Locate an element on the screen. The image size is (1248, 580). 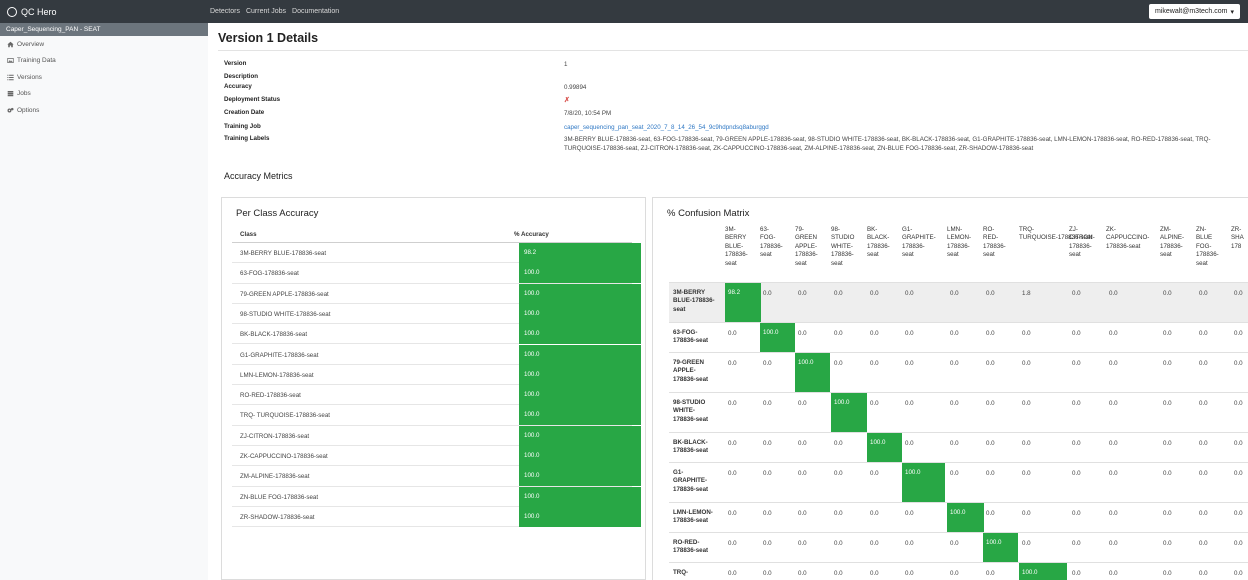
class-name: ZR-SHADOW-178836-seat is located at coordinates (277, 517).